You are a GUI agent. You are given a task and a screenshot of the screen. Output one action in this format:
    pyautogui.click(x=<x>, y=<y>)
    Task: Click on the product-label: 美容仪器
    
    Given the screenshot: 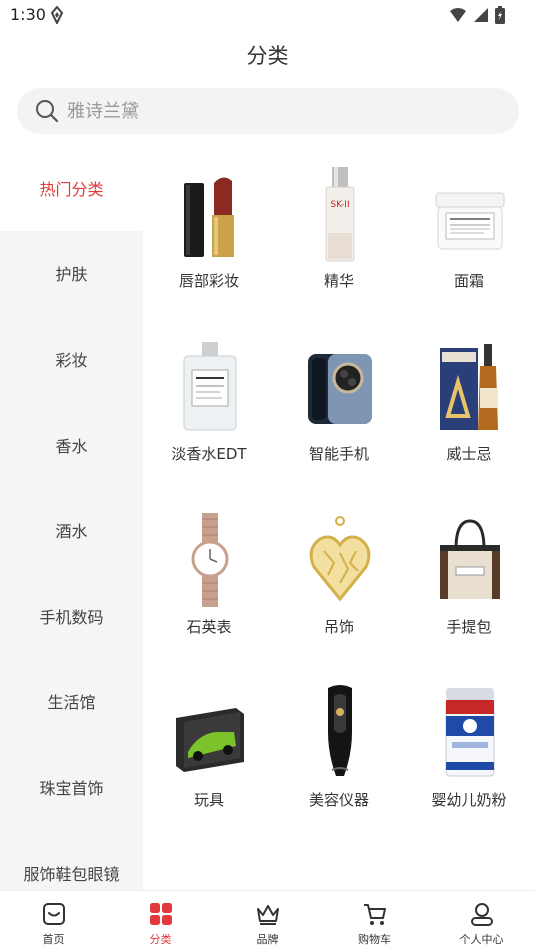 What is the action you would take?
    pyautogui.click(x=338, y=800)
    